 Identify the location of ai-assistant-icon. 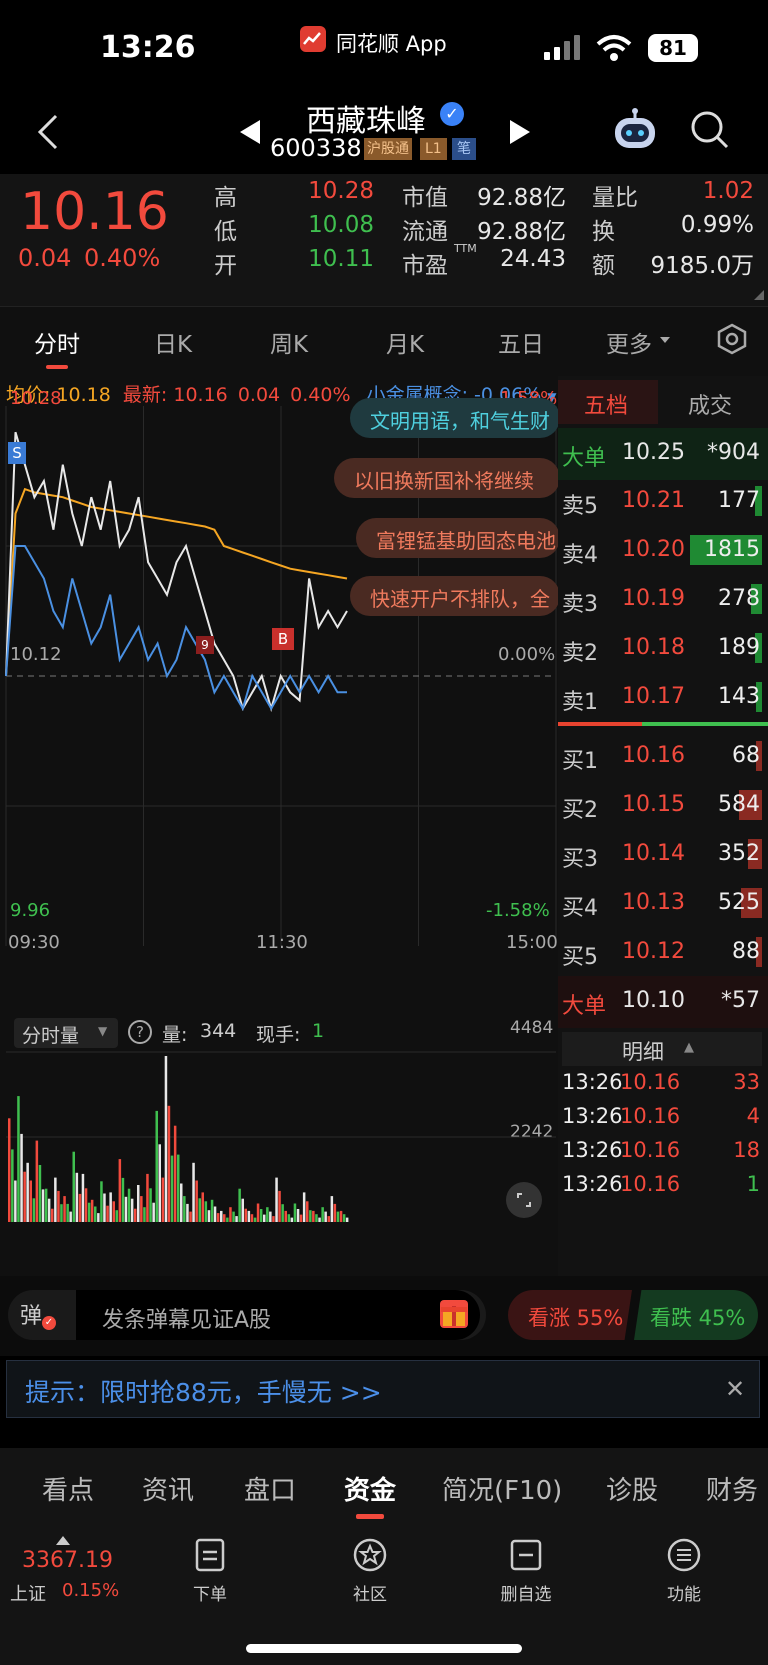
(635, 132).